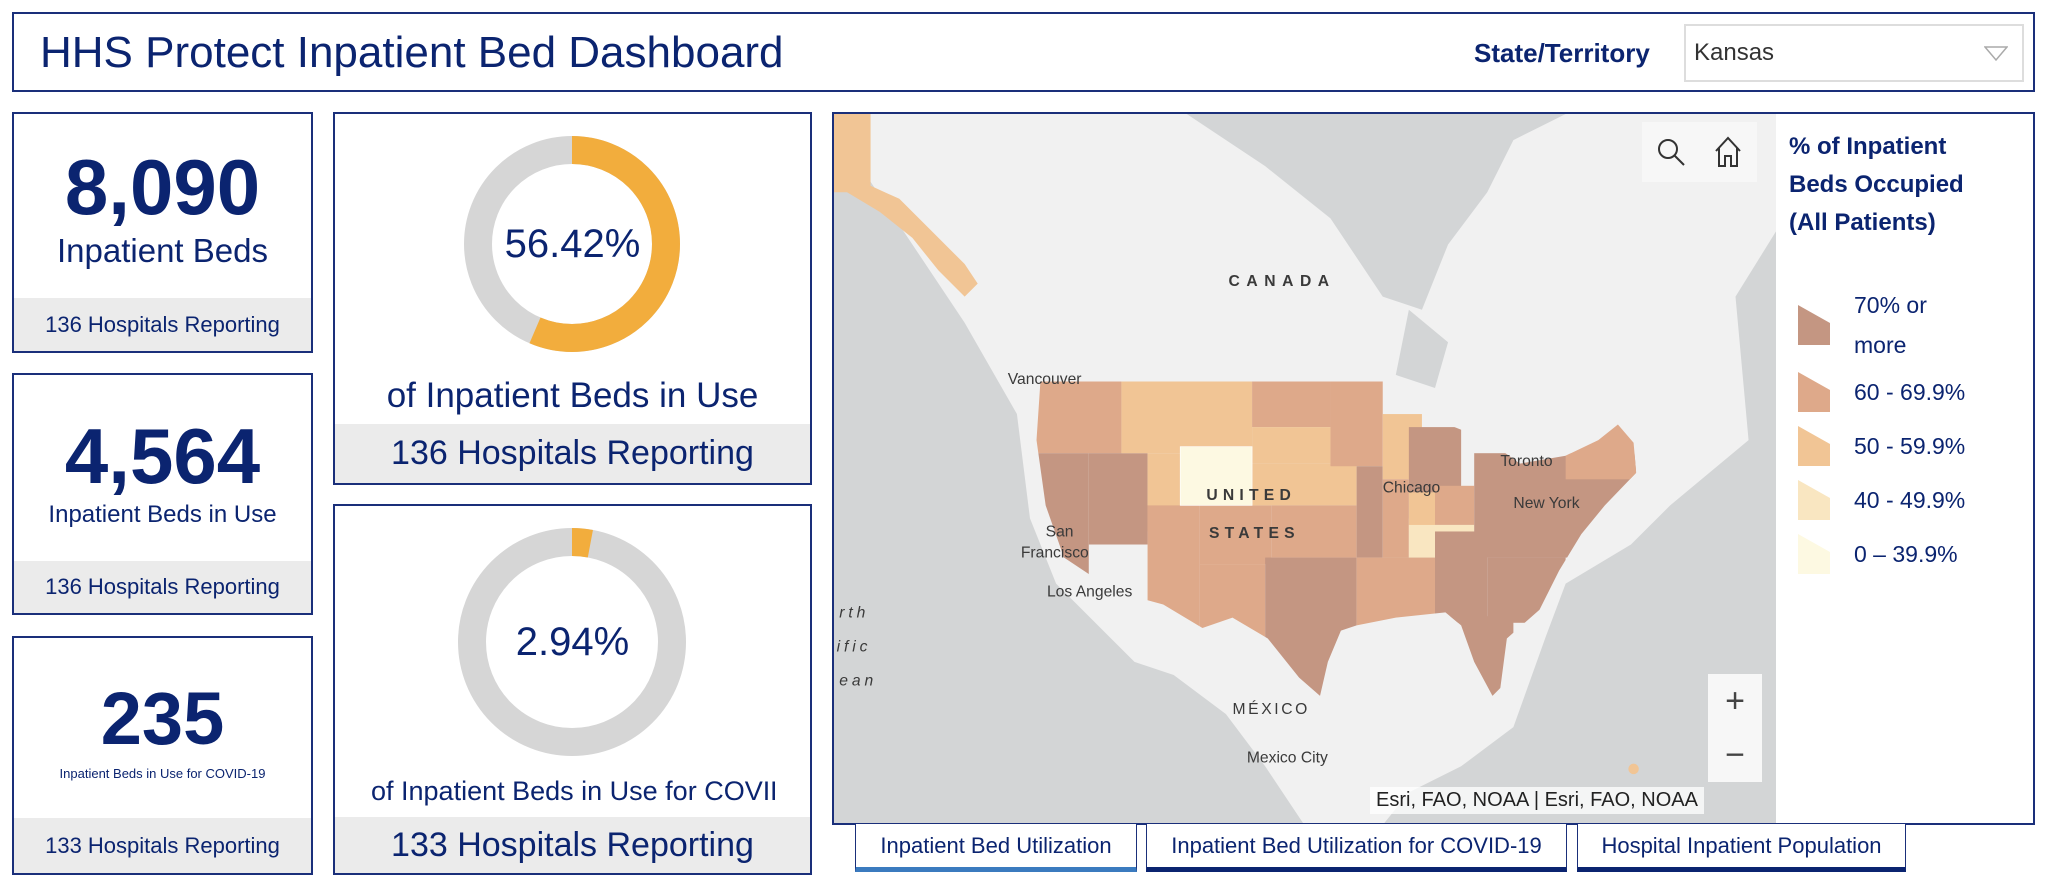  Describe the element at coordinates (1910, 392) in the screenshot. I see `legend-label: 60 - 69.9%` at that location.